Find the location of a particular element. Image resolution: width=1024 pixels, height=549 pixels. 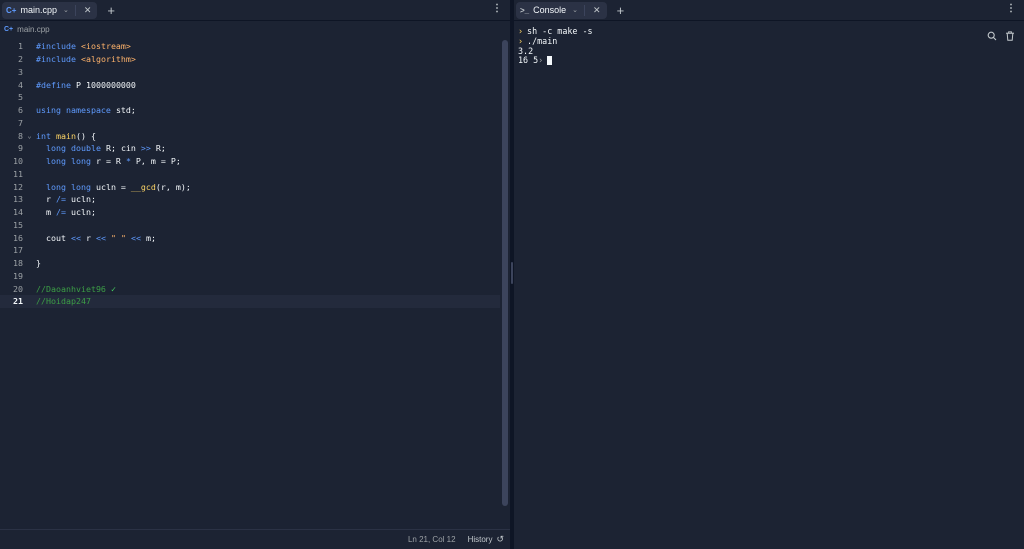

code-line: 19 is located at coordinates (250, 276).